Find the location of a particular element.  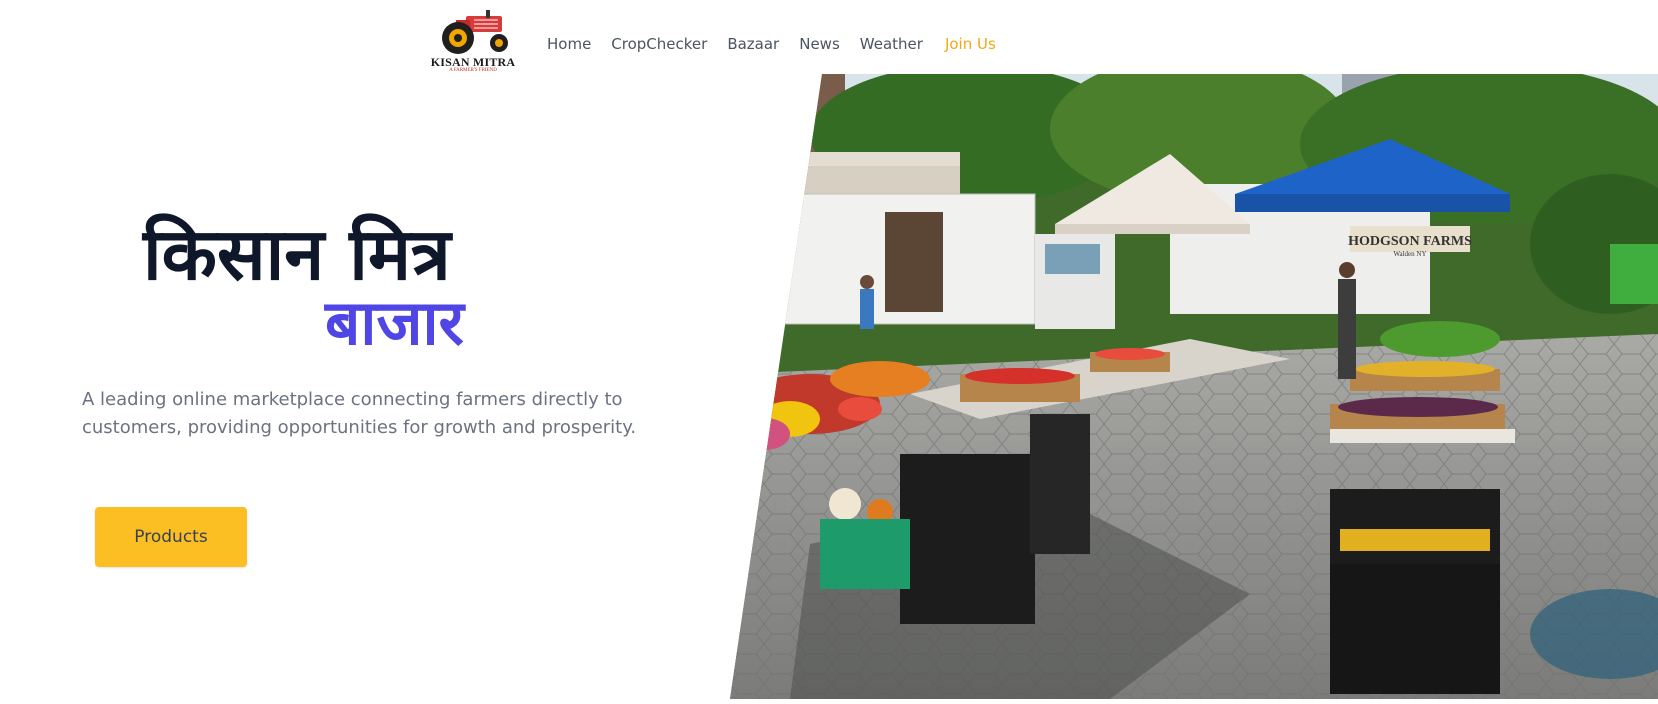

brand-tagline: A FARMER'S FRIEND is located at coordinates (473, 70).